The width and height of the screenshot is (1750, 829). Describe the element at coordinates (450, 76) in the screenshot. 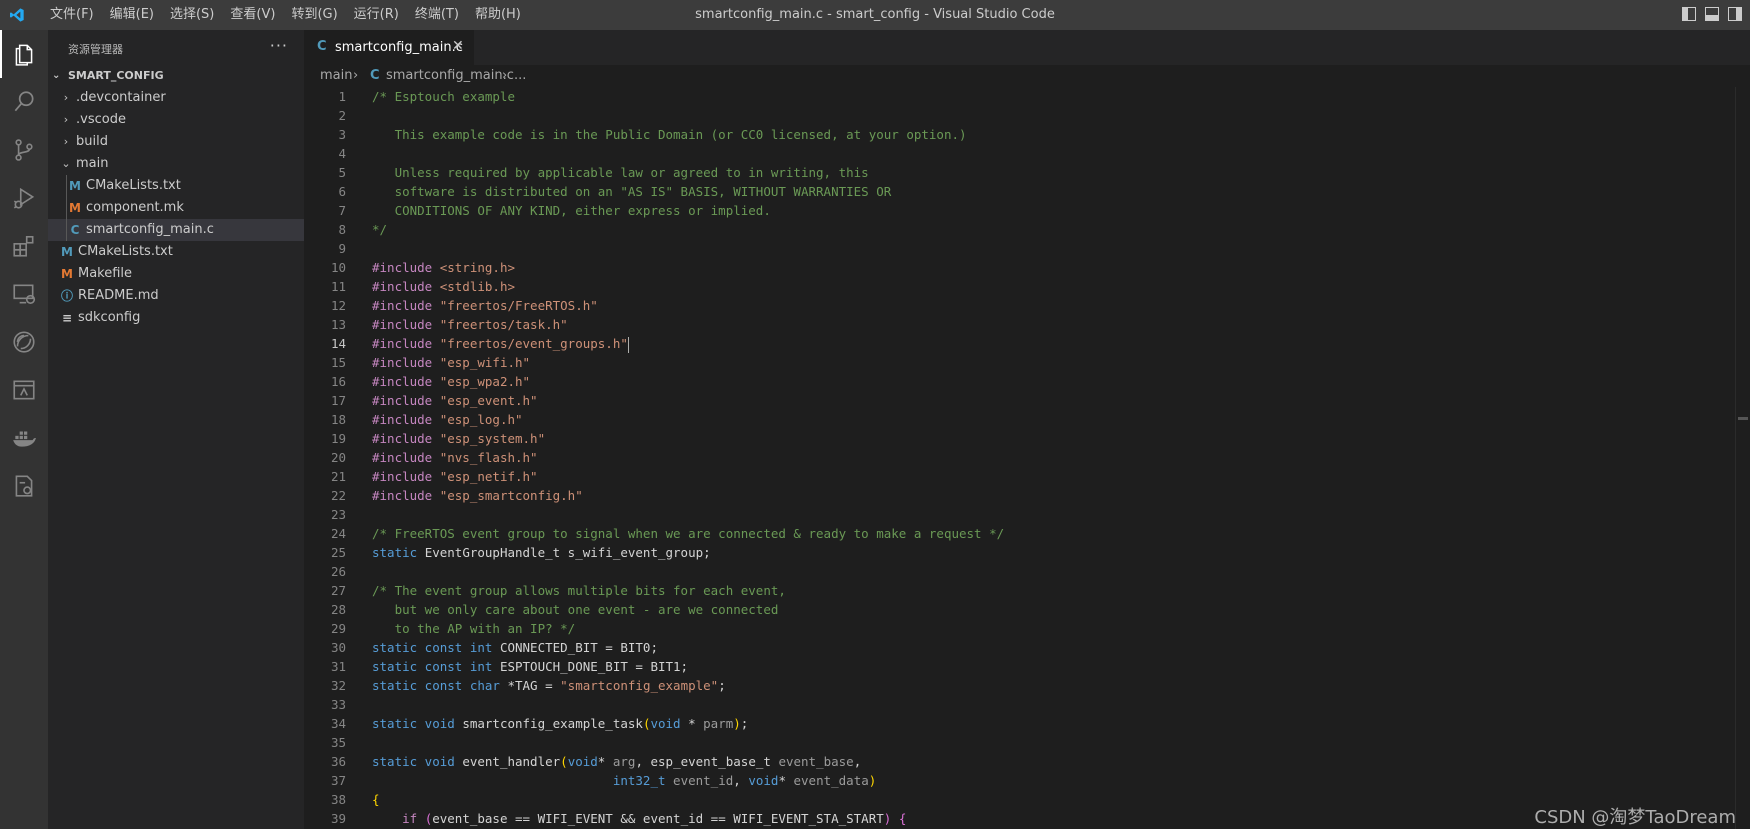

I see `breadcrumb-file: smartconfig_main.c` at that location.